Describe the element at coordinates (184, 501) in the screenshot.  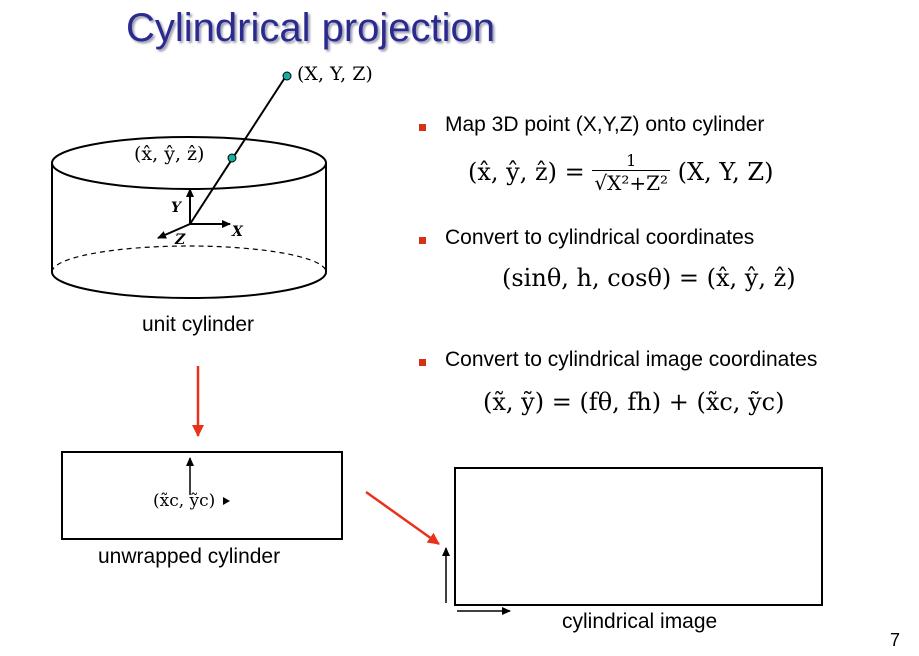
I see `center-label: (x̃c, ỹc)` at that location.